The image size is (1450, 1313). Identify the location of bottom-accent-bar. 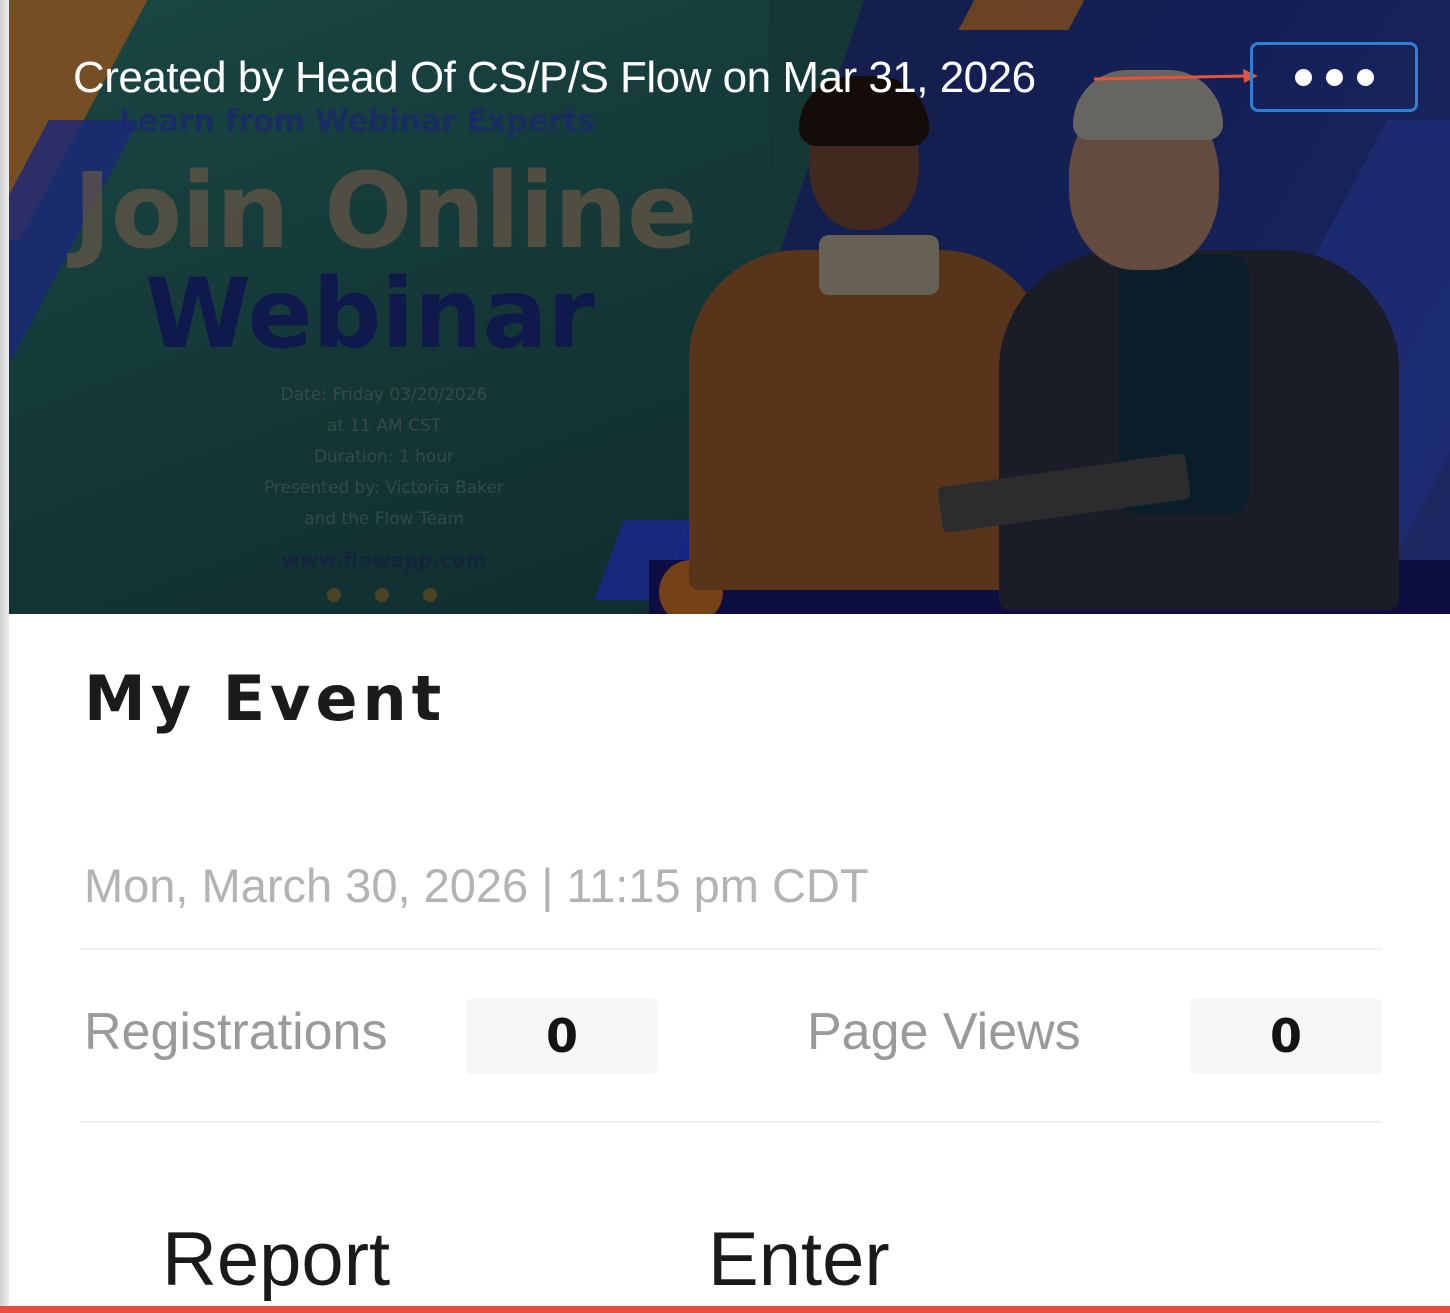
(725, 1309).